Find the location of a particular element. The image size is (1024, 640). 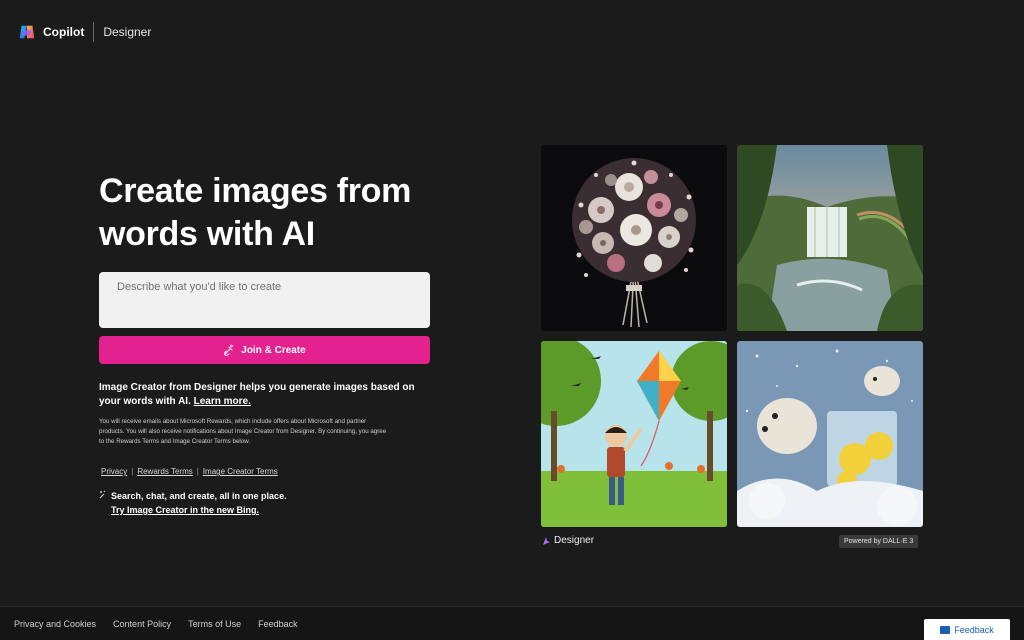

try-new-bing-link: Try Image Creator in the new Bing. is located at coordinates (185, 510).